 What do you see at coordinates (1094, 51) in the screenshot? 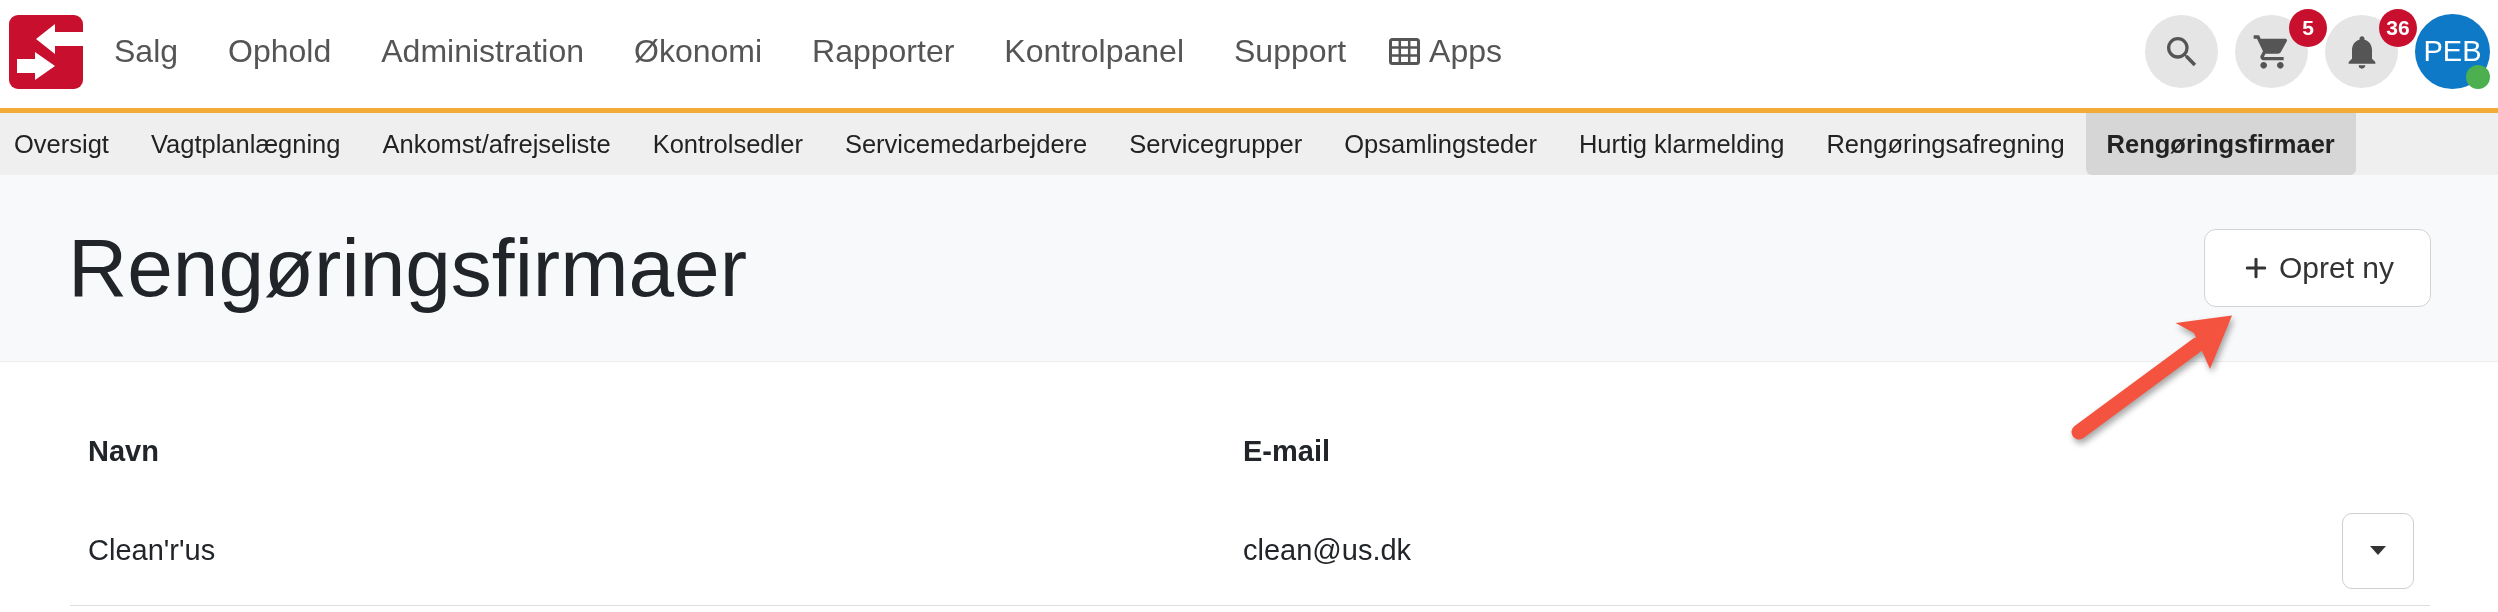
I see `nav-link: Kontrolpanel` at bounding box center [1094, 51].